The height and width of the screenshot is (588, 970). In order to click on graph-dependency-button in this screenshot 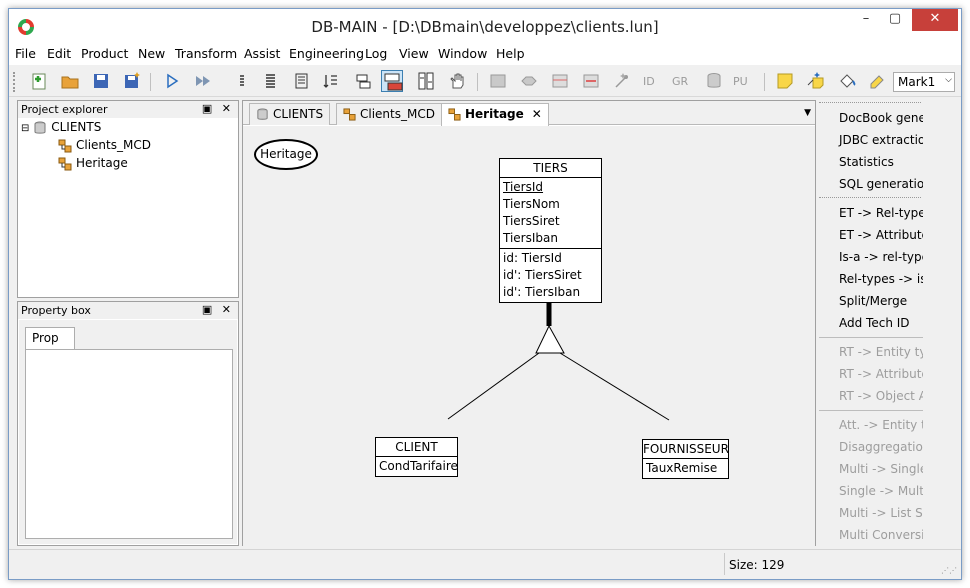, I will do `click(426, 81)`.